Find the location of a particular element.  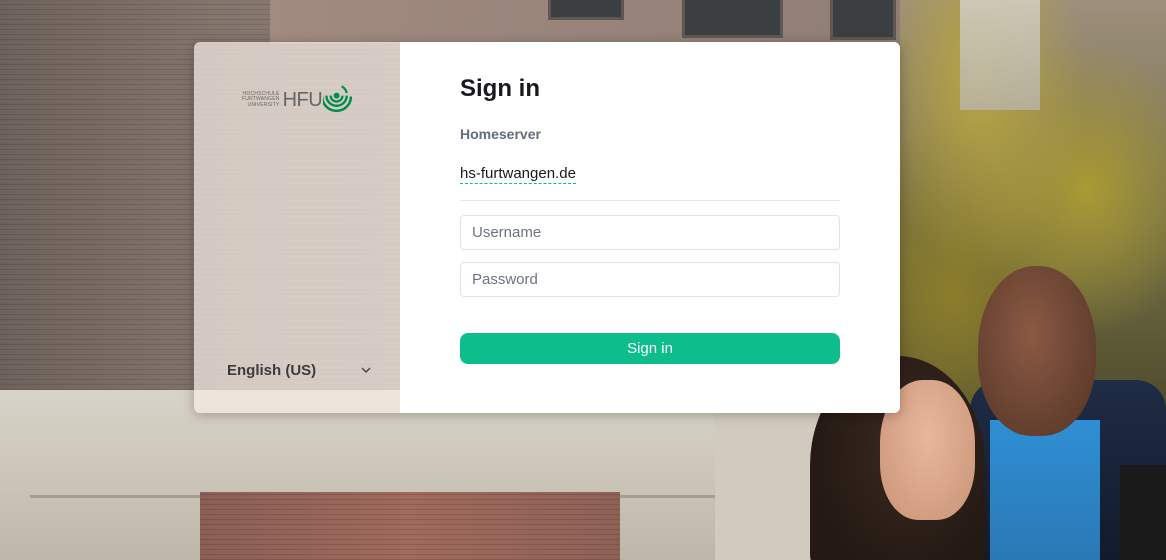

logo-text: HFU is located at coordinates (302, 100).